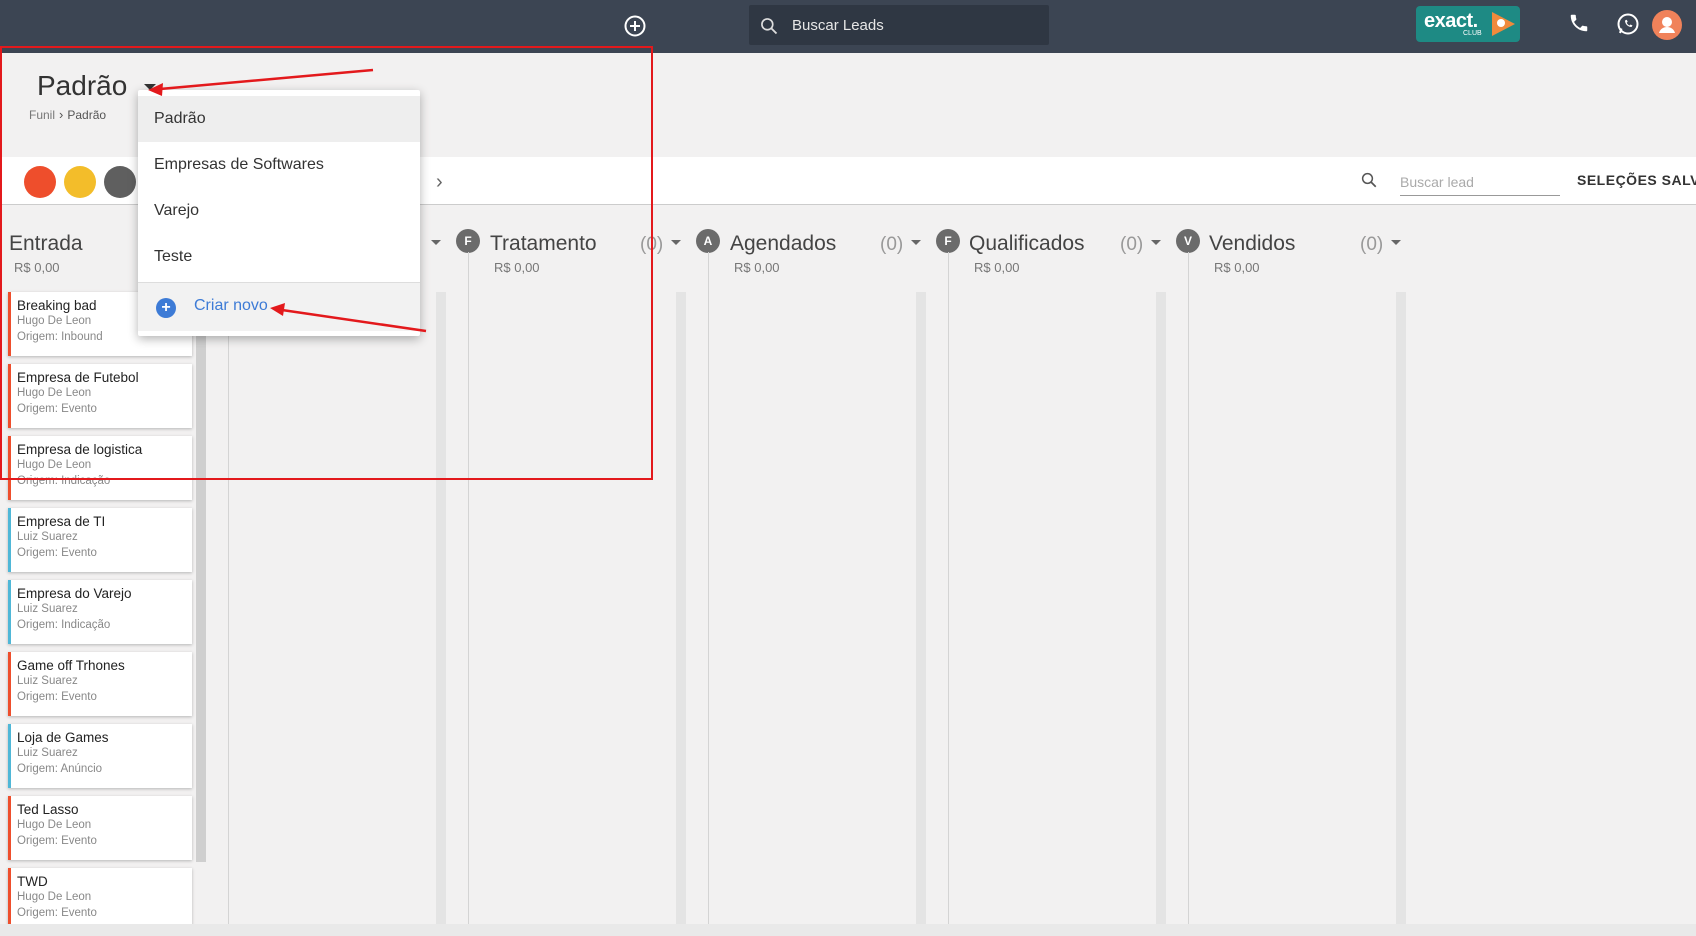  What do you see at coordinates (201, 577) in the screenshot?
I see `entrada-scrollbar` at bounding box center [201, 577].